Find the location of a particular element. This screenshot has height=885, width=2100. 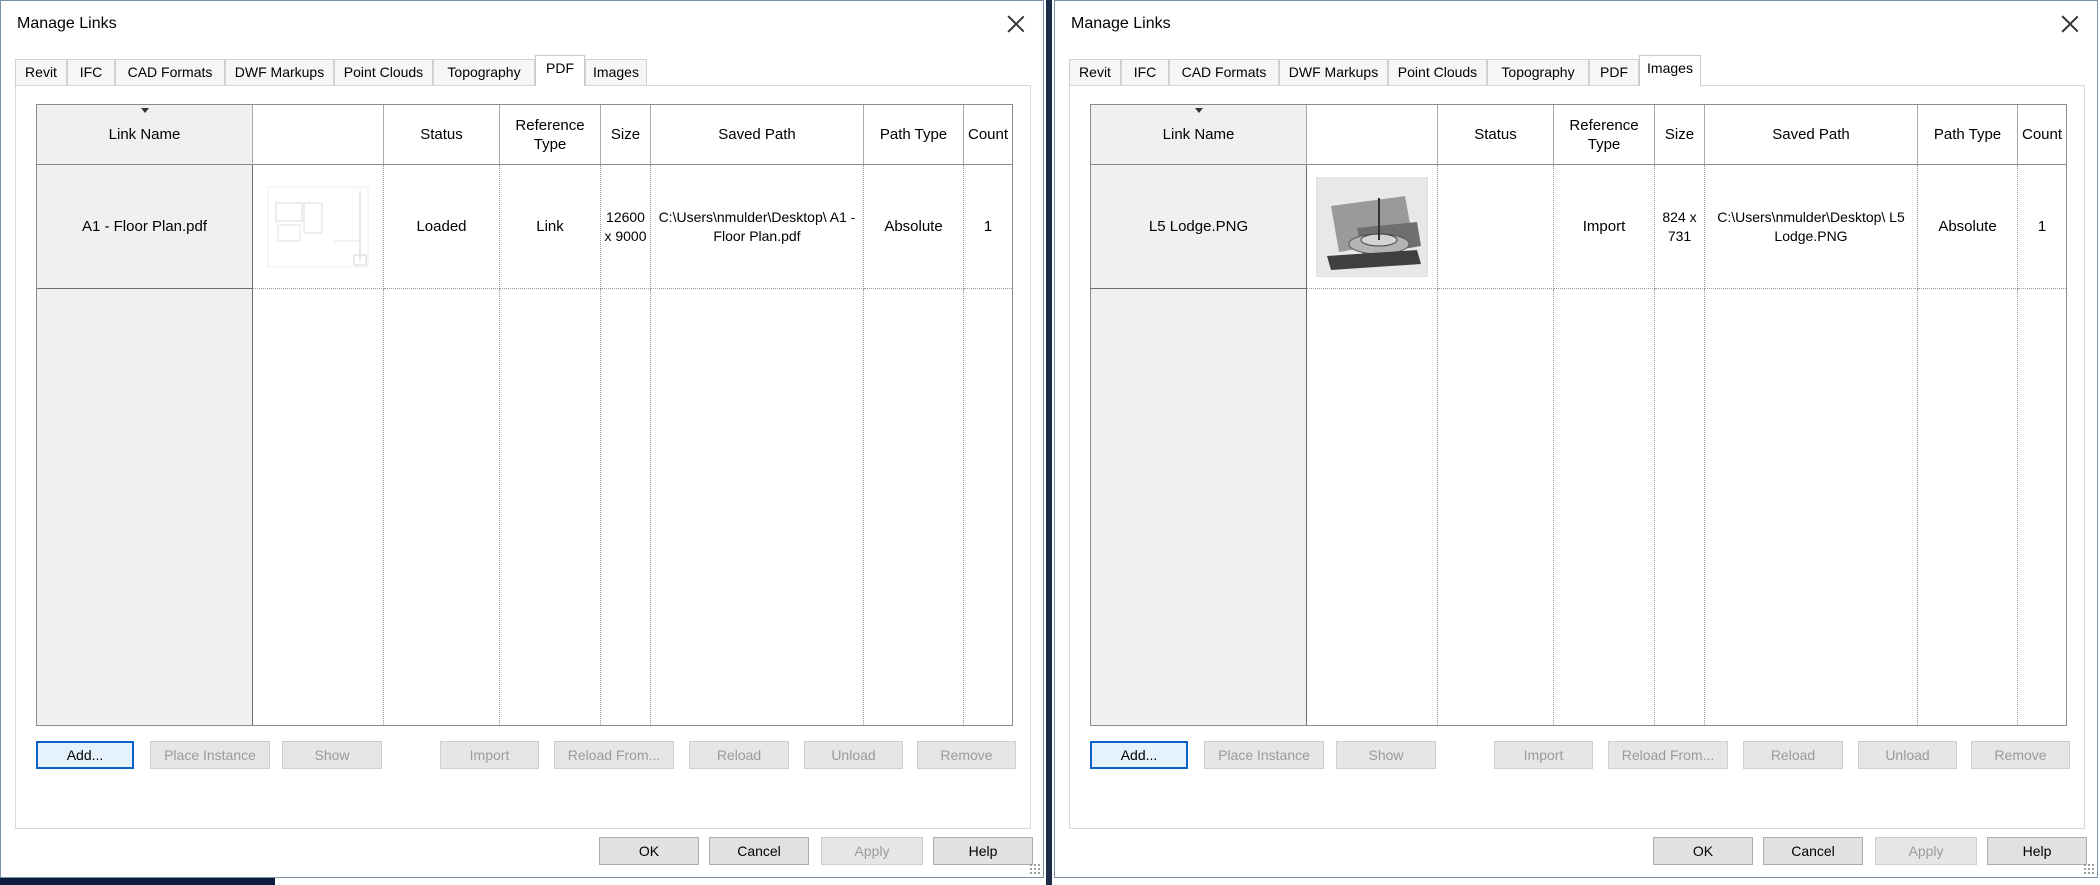

floor-plan-preview-icon is located at coordinates (318, 226).